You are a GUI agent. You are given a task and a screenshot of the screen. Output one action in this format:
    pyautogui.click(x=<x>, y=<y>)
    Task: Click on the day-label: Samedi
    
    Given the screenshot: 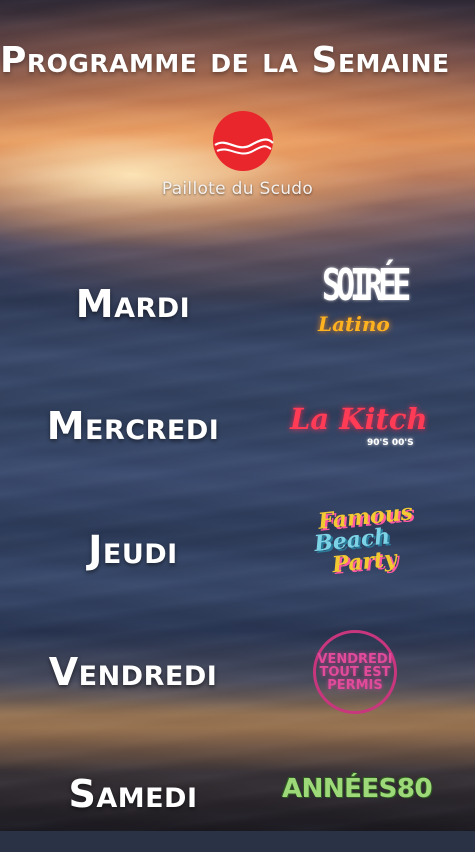 What is the action you would take?
    pyautogui.click(x=133, y=794)
    